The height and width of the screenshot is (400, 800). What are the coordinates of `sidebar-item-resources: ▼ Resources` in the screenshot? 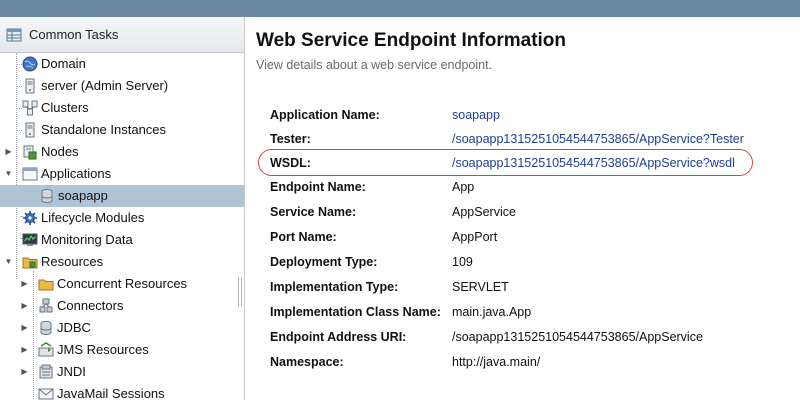 It's located at (122, 262).